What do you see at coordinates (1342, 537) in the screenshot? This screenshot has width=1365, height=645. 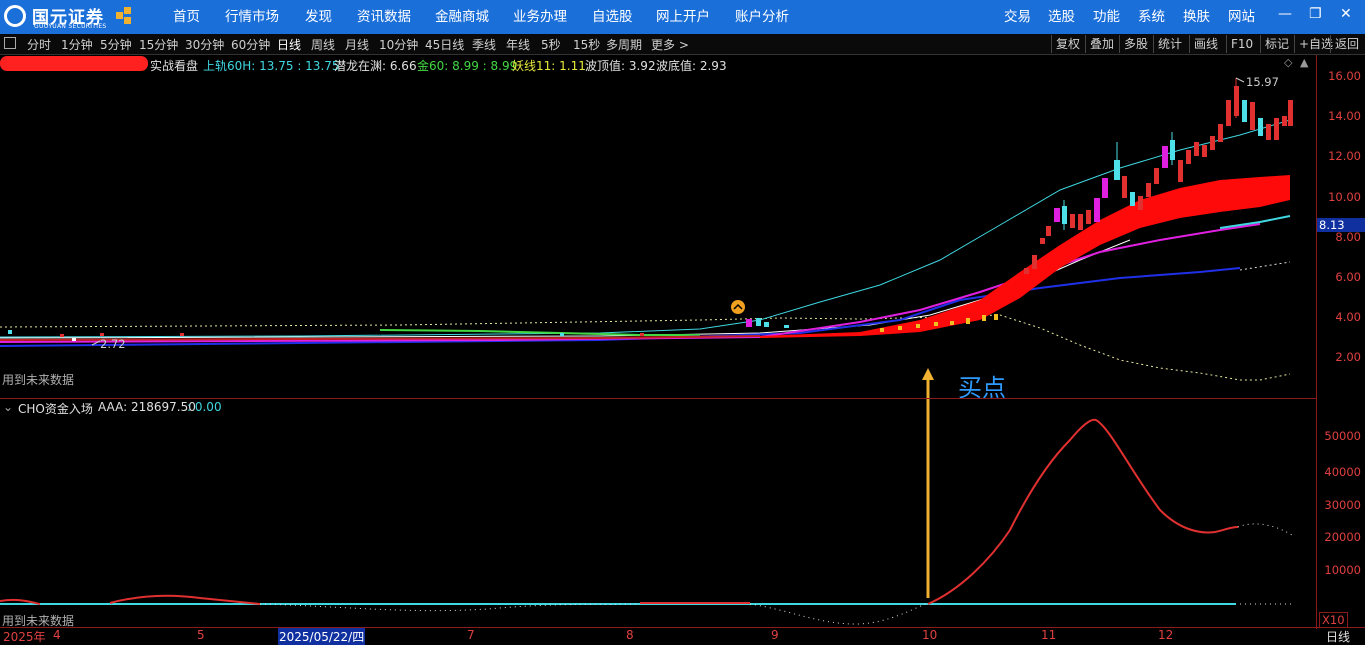 I see `sub-y-tick: 20000` at bounding box center [1342, 537].